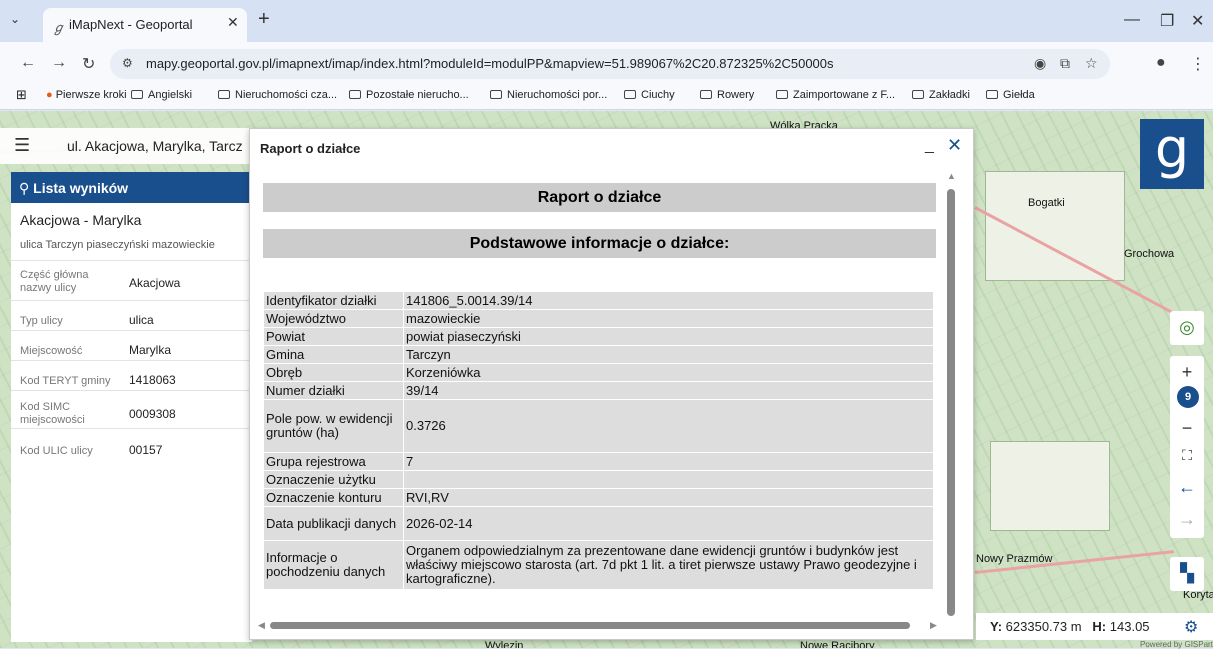 The image size is (1213, 649). I want to click on restore-window-icon: ❐, so click(1167, 21).